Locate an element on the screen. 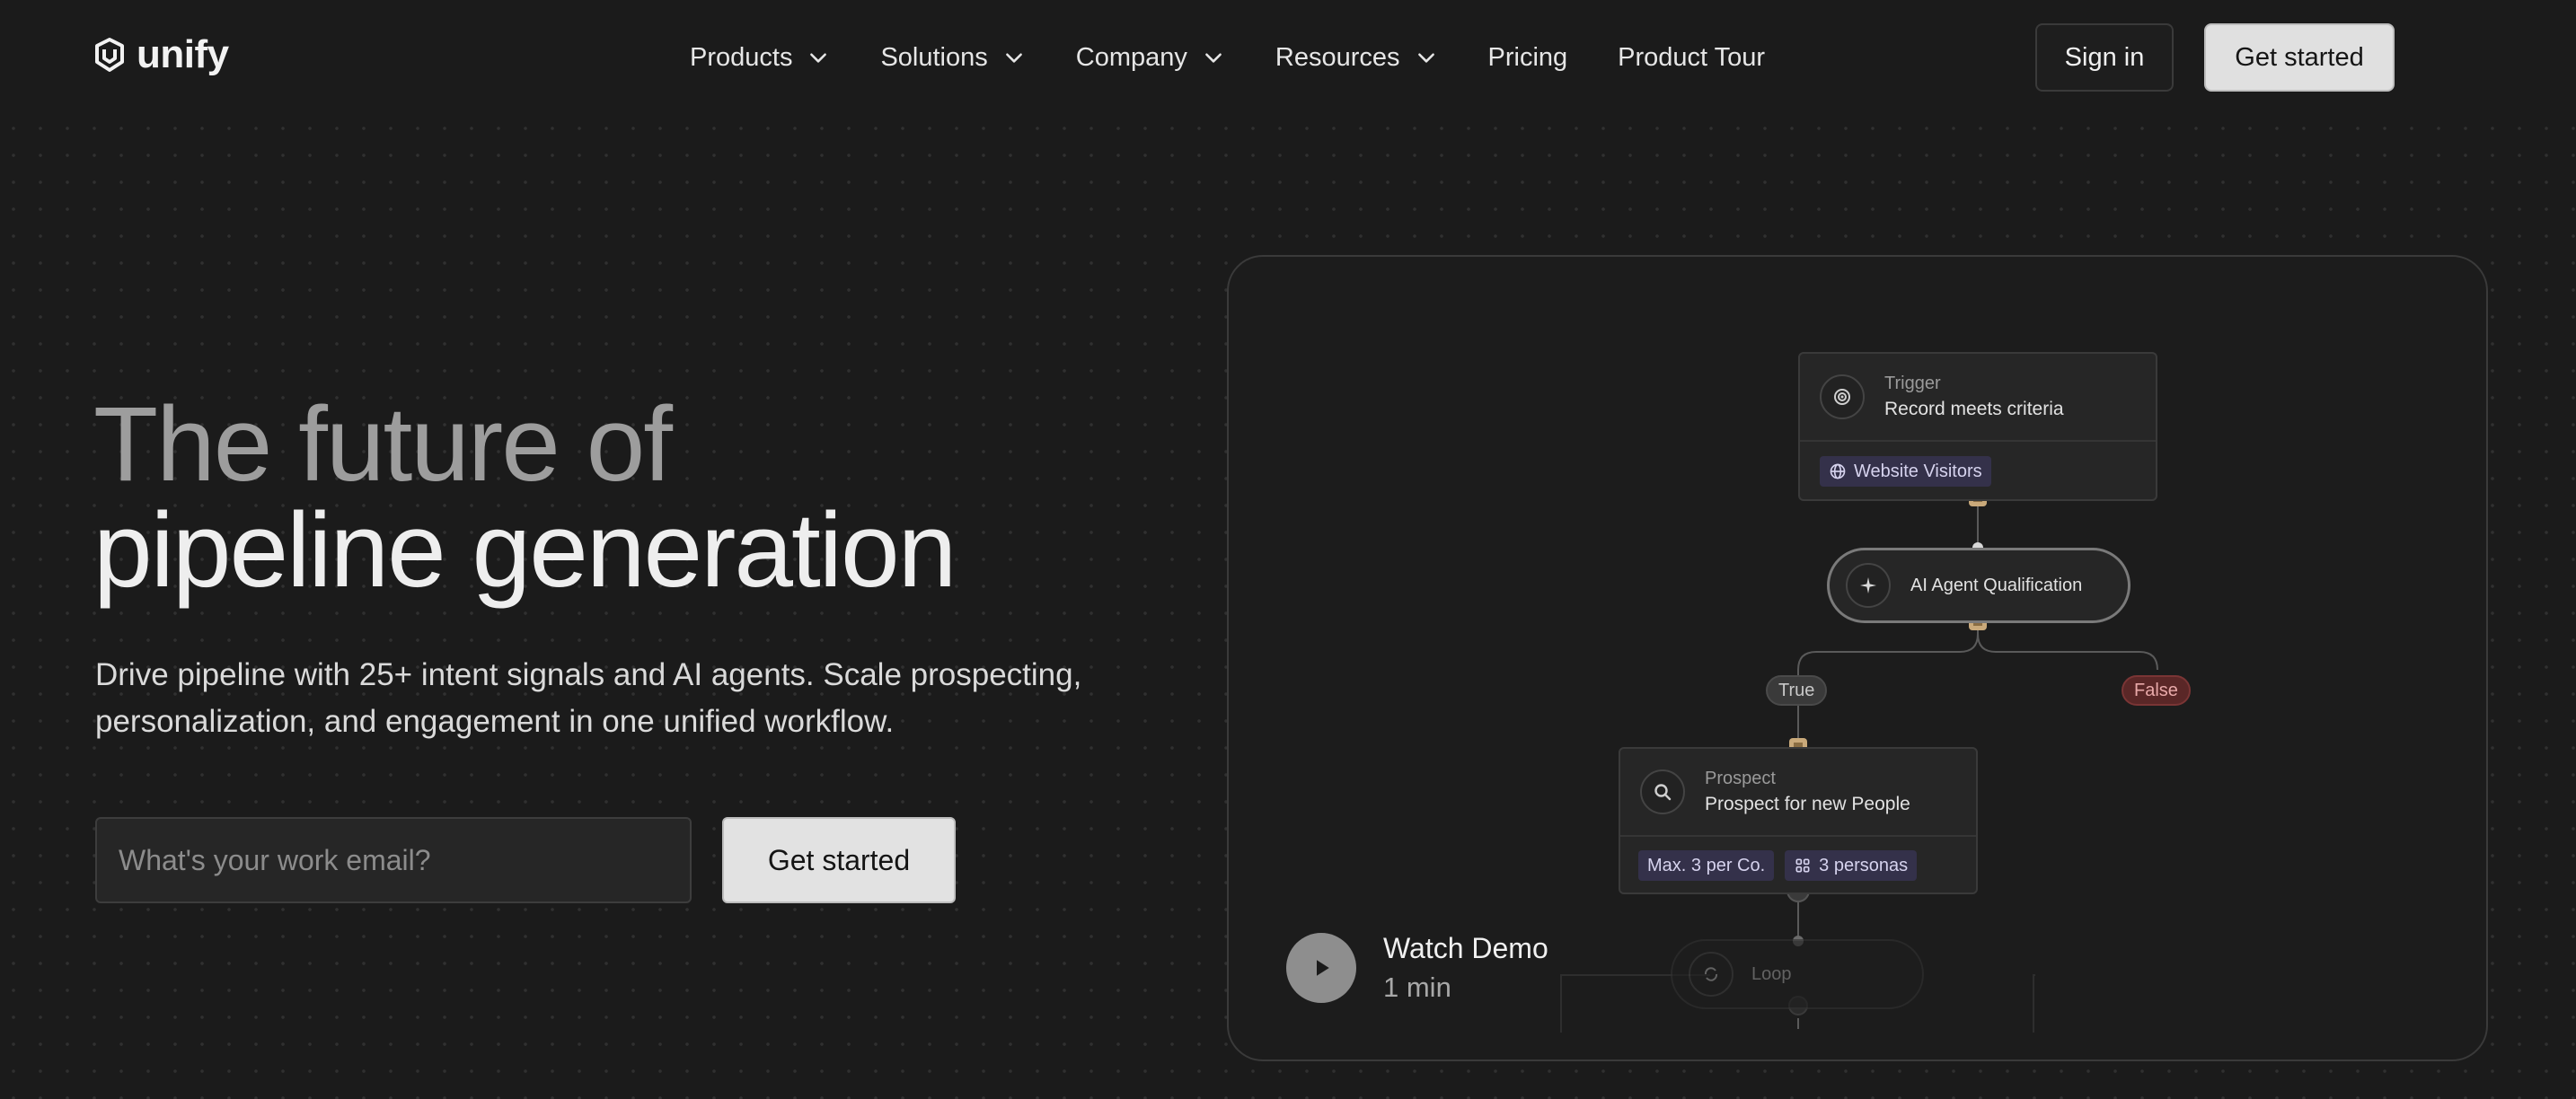  personas-tag: 3 personas is located at coordinates (1851, 865).